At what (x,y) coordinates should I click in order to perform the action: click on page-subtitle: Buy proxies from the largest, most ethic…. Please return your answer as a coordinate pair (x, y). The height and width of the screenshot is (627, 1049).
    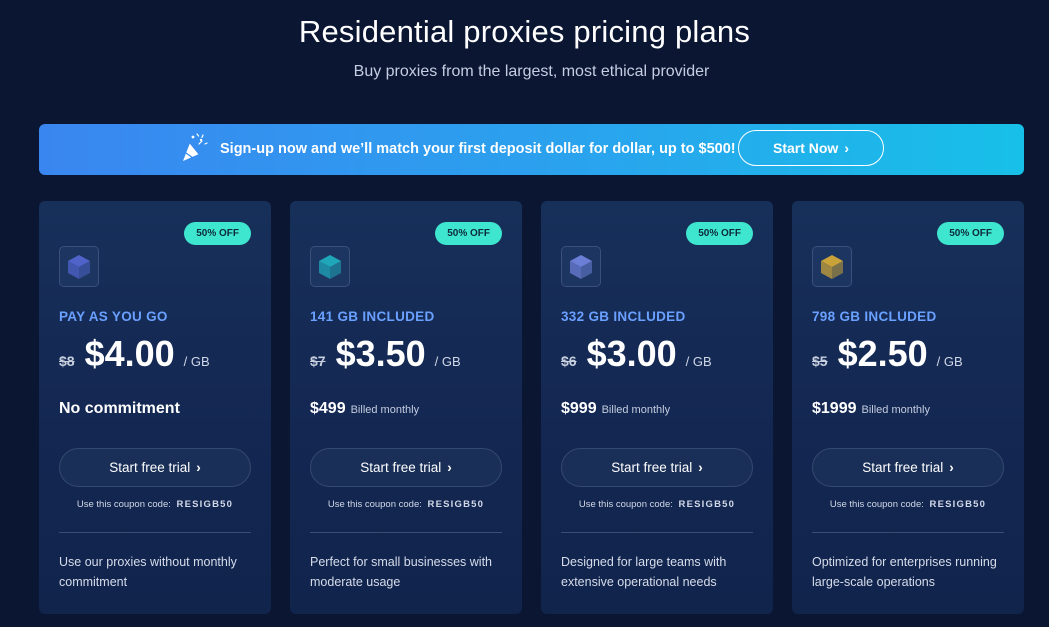
    Looking at the image, I should click on (531, 71).